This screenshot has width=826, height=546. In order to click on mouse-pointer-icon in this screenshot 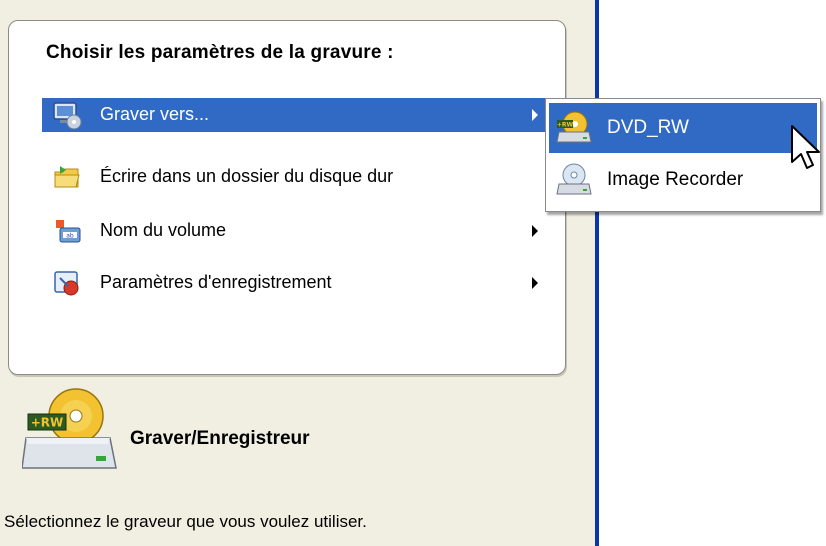, I will do `click(807, 149)`.